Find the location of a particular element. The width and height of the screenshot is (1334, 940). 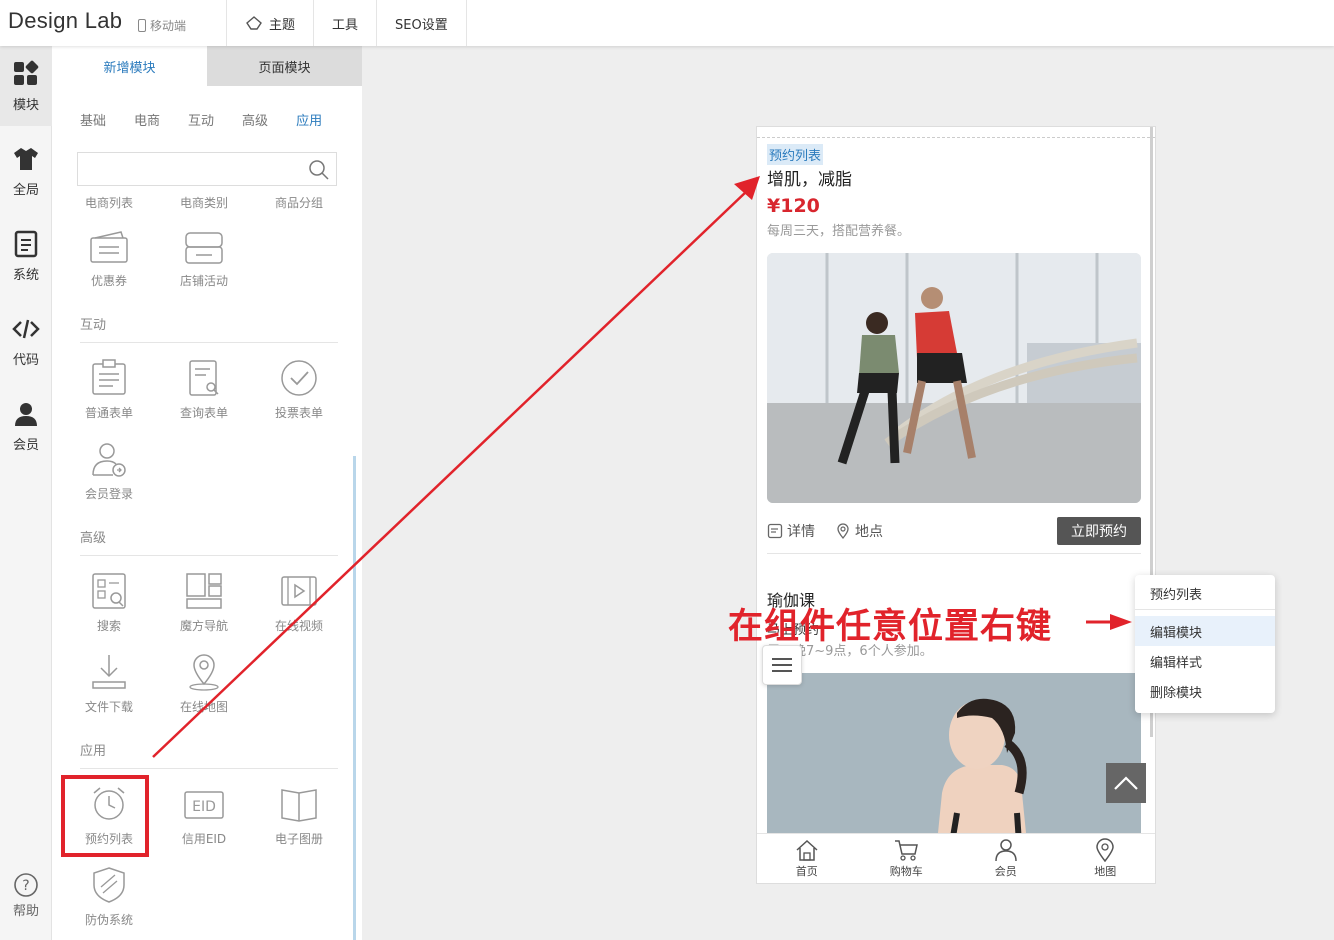

device-toggle: 移动端 is located at coordinates (162, 25).